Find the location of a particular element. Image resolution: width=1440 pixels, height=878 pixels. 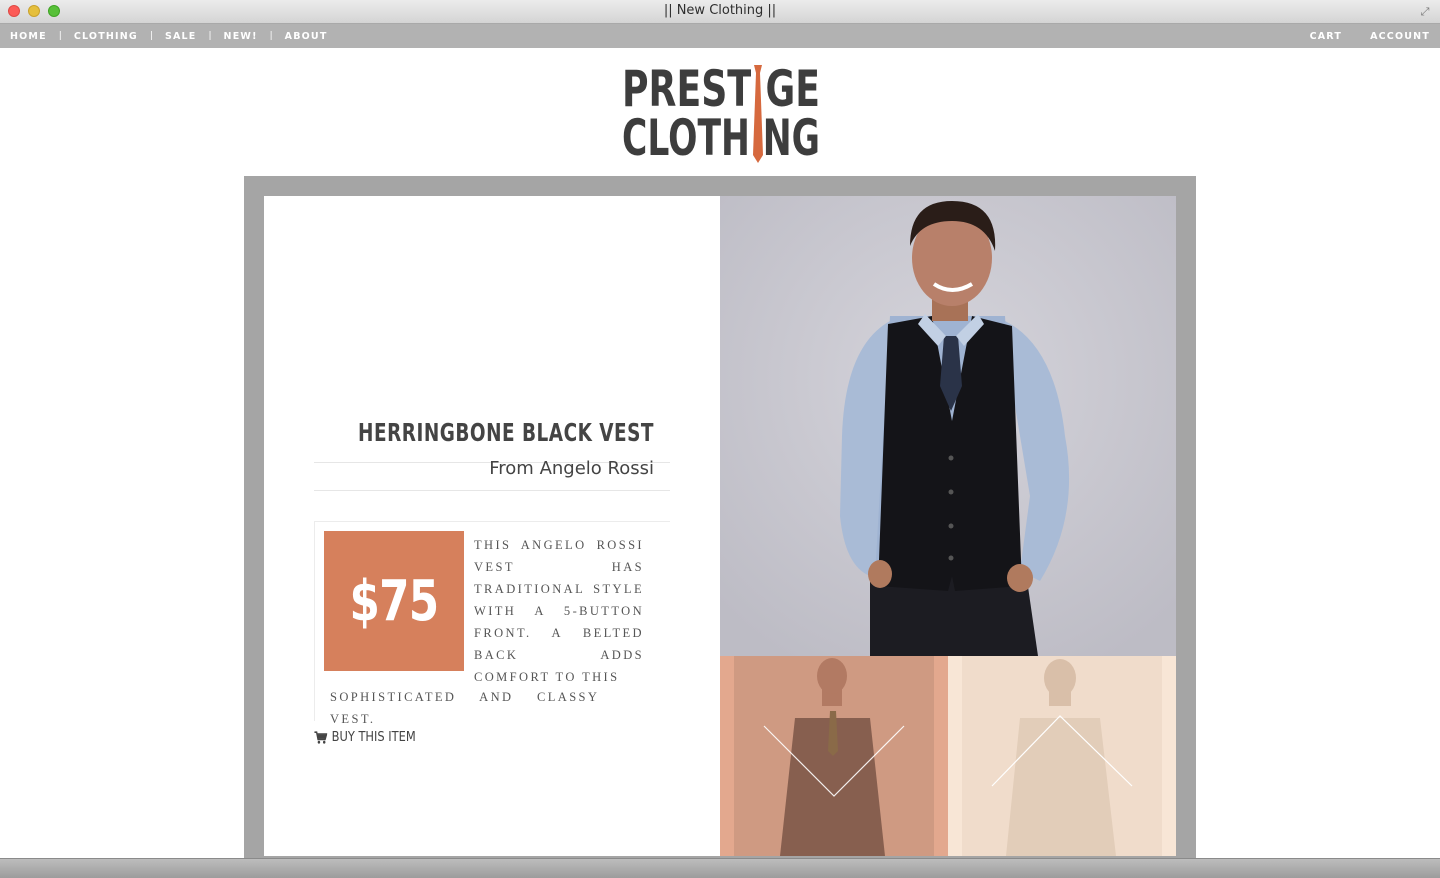

account-nav: CART ACCOUNT is located at coordinates (1356, 36).